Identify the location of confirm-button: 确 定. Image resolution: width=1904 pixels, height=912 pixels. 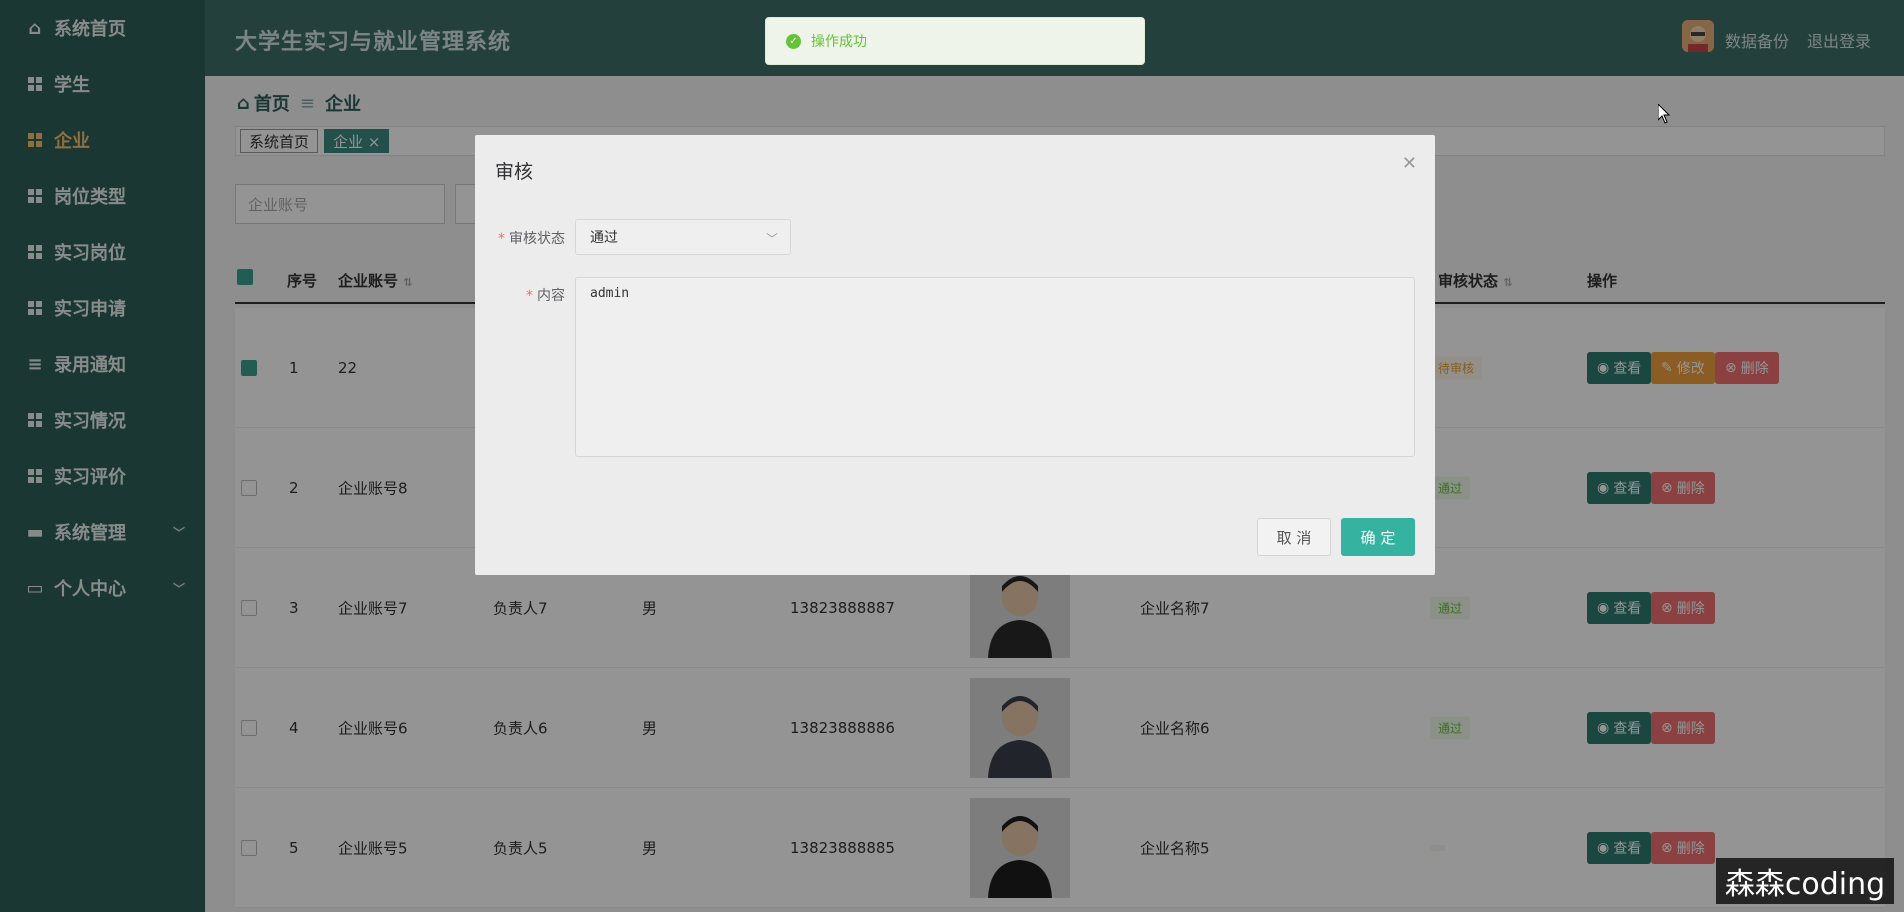
(1378, 537).